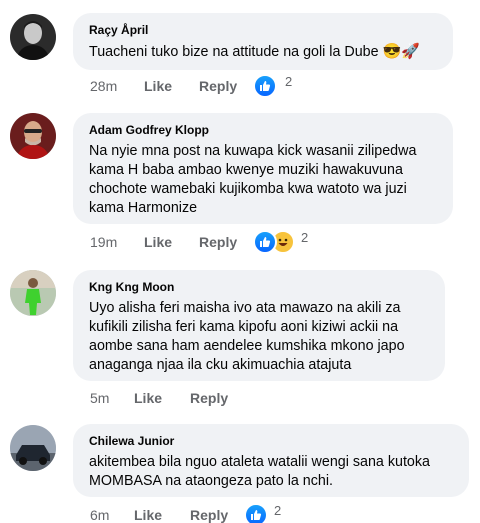  I want to click on comment-timestamp: 5m, so click(99, 398).